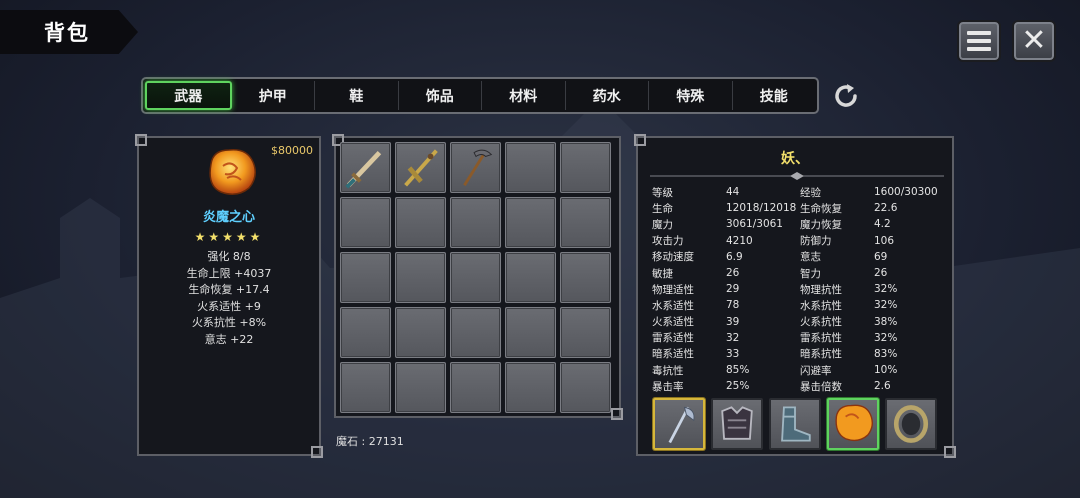 The width and height of the screenshot is (1080, 498). What do you see at coordinates (524, 95) in the screenshot?
I see `tab-material: 材料` at bounding box center [524, 95].